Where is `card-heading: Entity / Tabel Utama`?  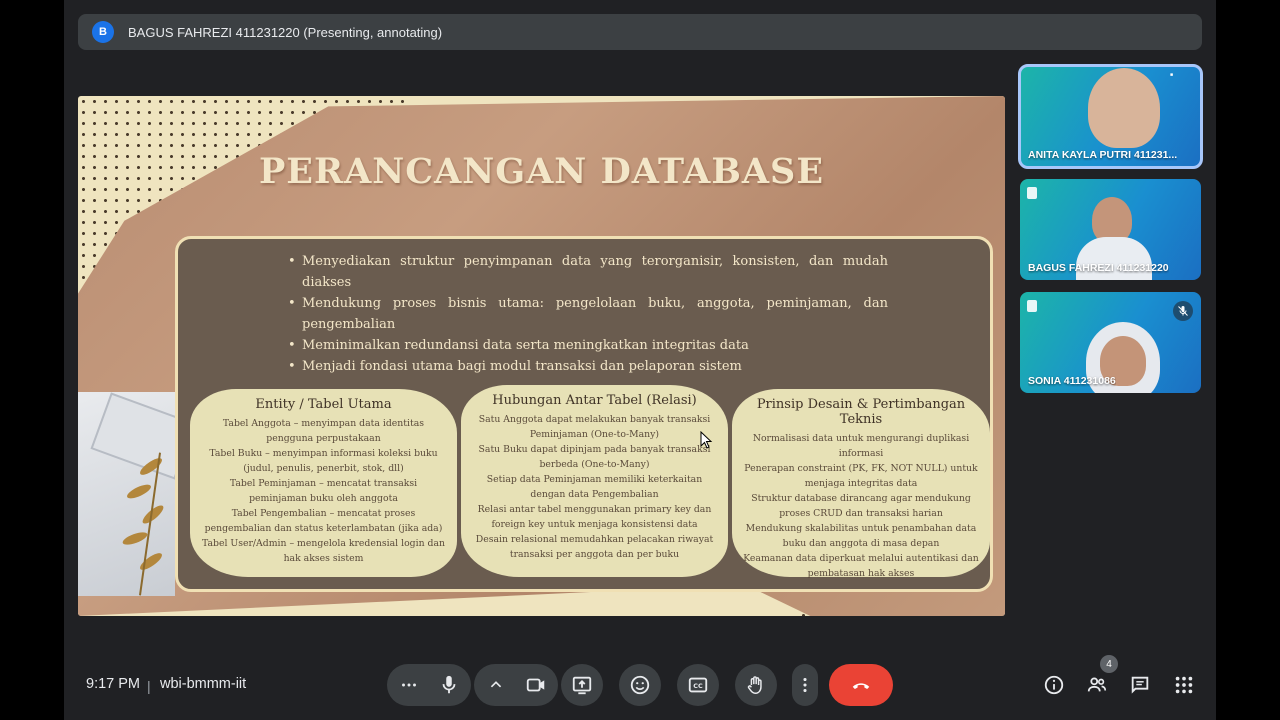
card-heading: Entity / Tabel Utama is located at coordinates (323, 404).